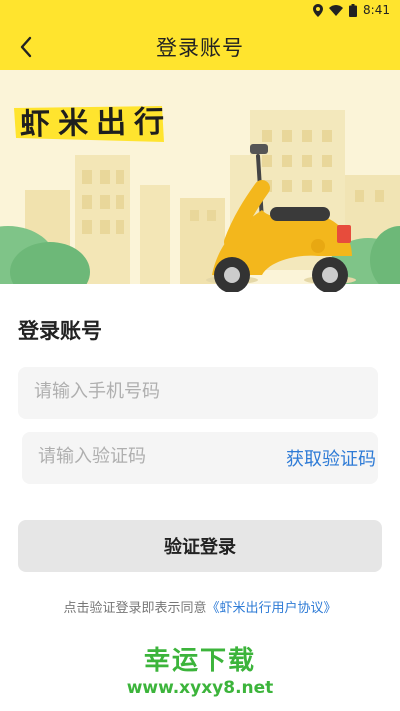 The height and width of the screenshot is (711, 400). Describe the element at coordinates (200, 688) in the screenshot. I see `watermark-site-url: www.xyxy8.net` at that location.